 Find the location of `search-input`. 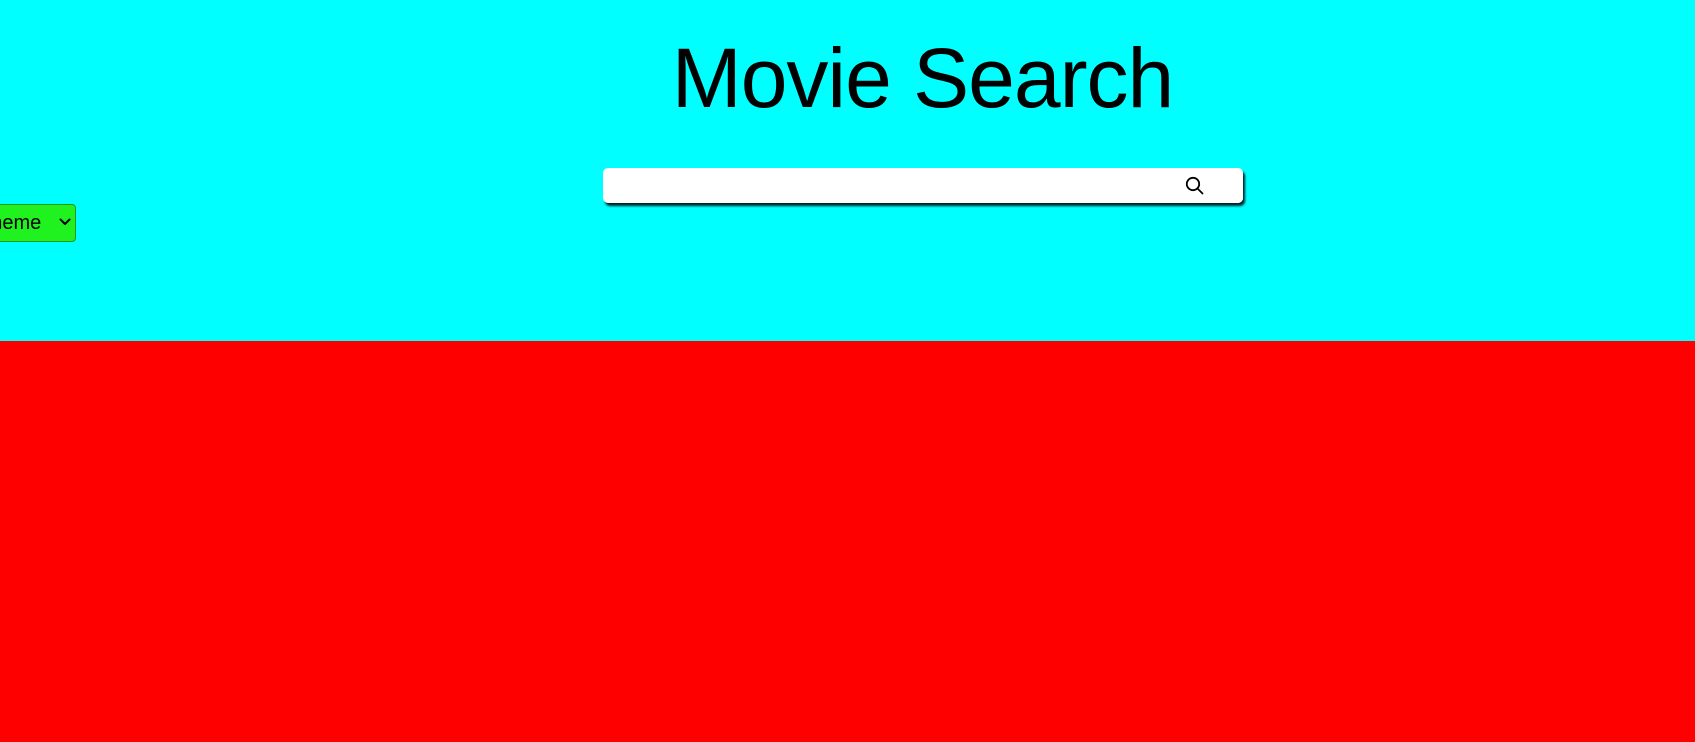

search-input is located at coordinates (873, 185).